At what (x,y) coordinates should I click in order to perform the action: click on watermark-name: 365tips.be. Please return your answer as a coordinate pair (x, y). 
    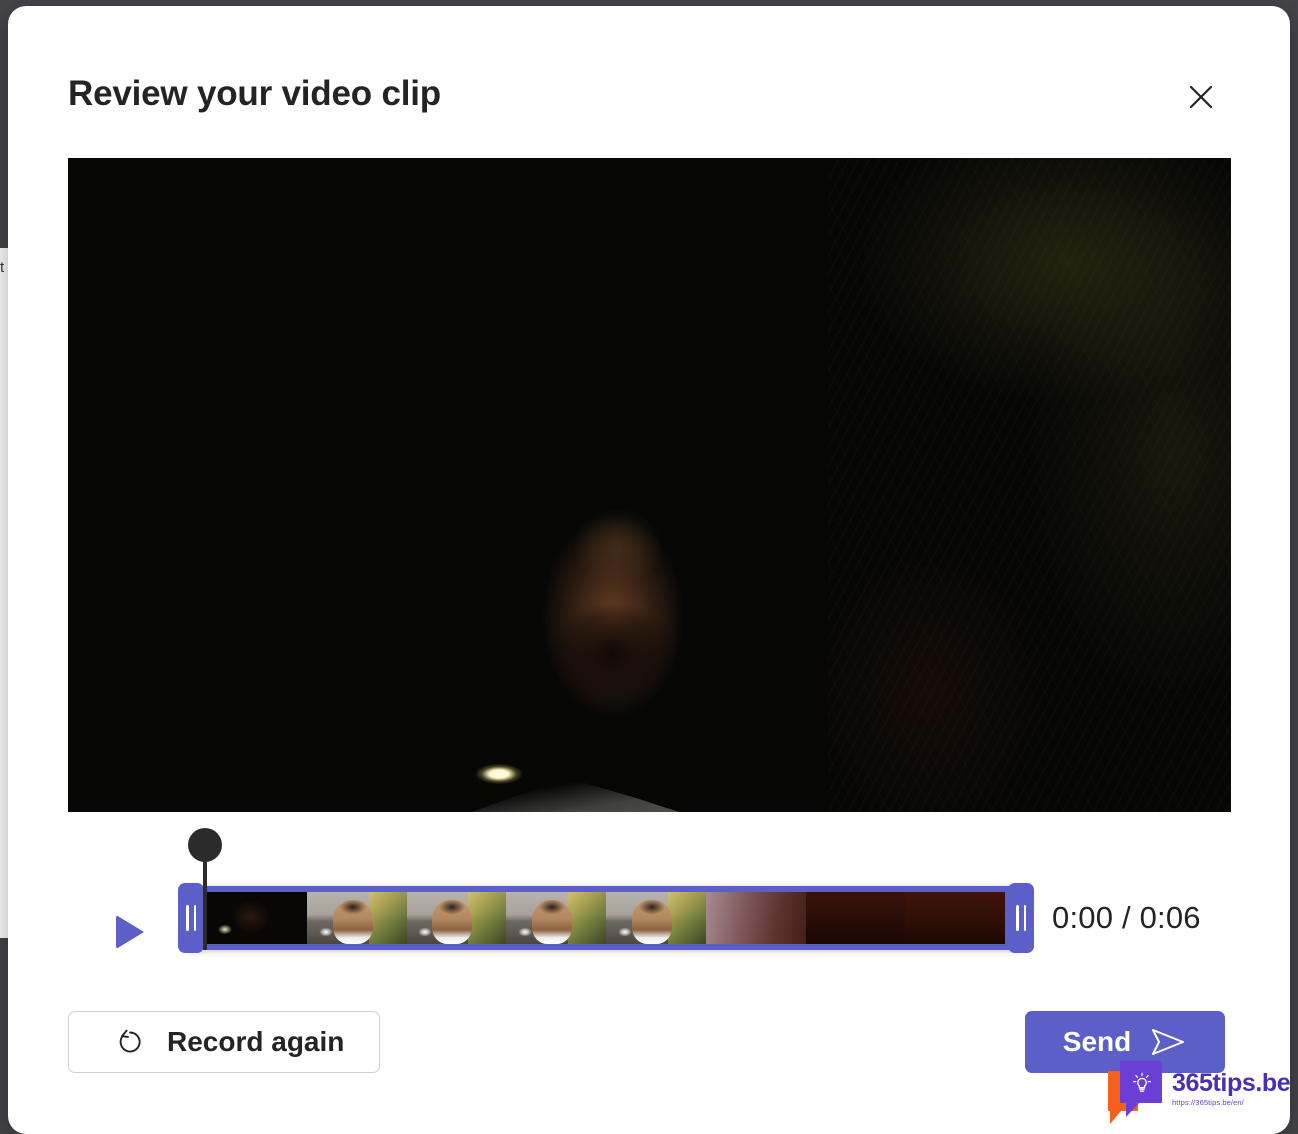
    Looking at the image, I should click on (1231, 1083).